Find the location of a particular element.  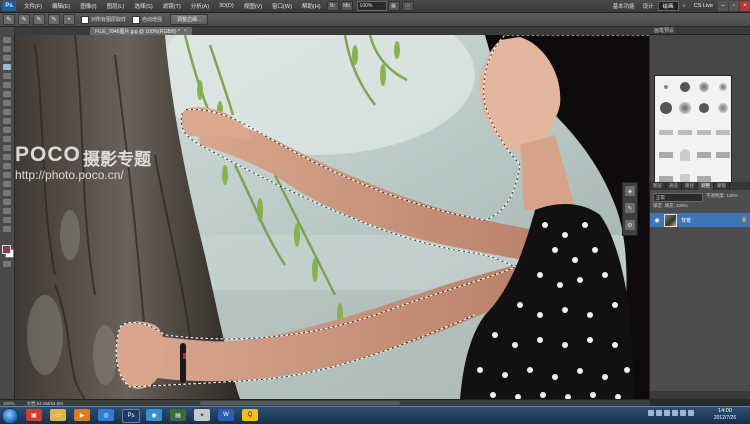

3d-rotate-tool-icon is located at coordinates (7, 202).